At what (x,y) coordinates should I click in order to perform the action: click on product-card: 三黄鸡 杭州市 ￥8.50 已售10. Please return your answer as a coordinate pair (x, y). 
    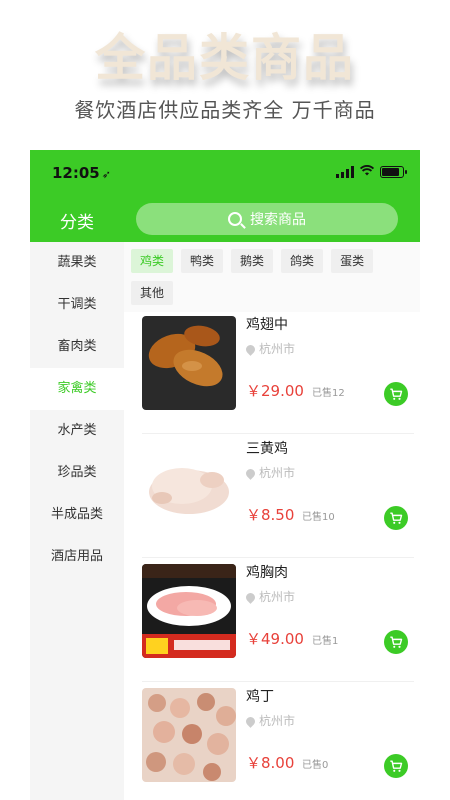
    Looking at the image, I should click on (278, 497).